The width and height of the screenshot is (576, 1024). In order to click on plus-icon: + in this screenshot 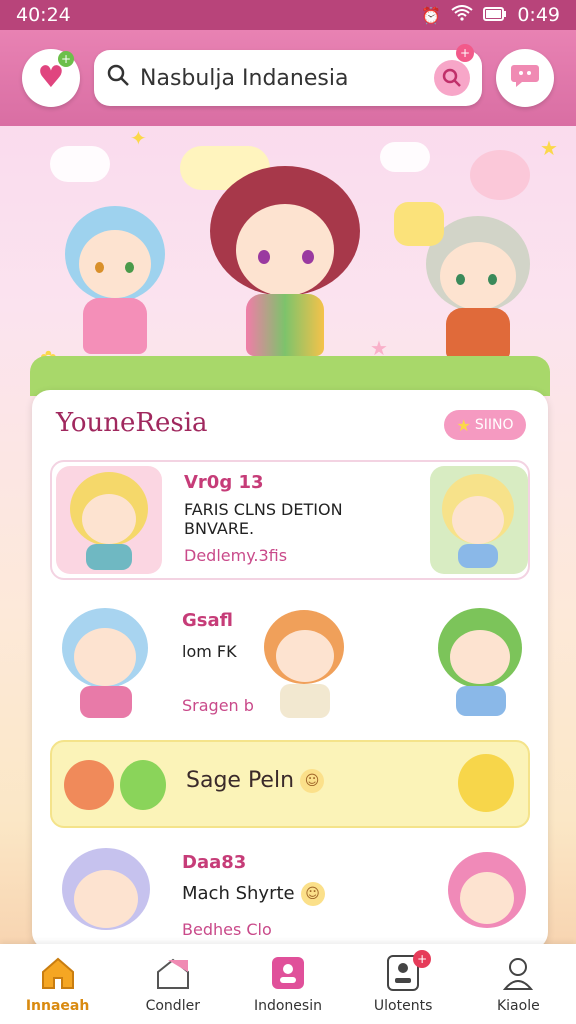, I will do `click(66, 59)`.